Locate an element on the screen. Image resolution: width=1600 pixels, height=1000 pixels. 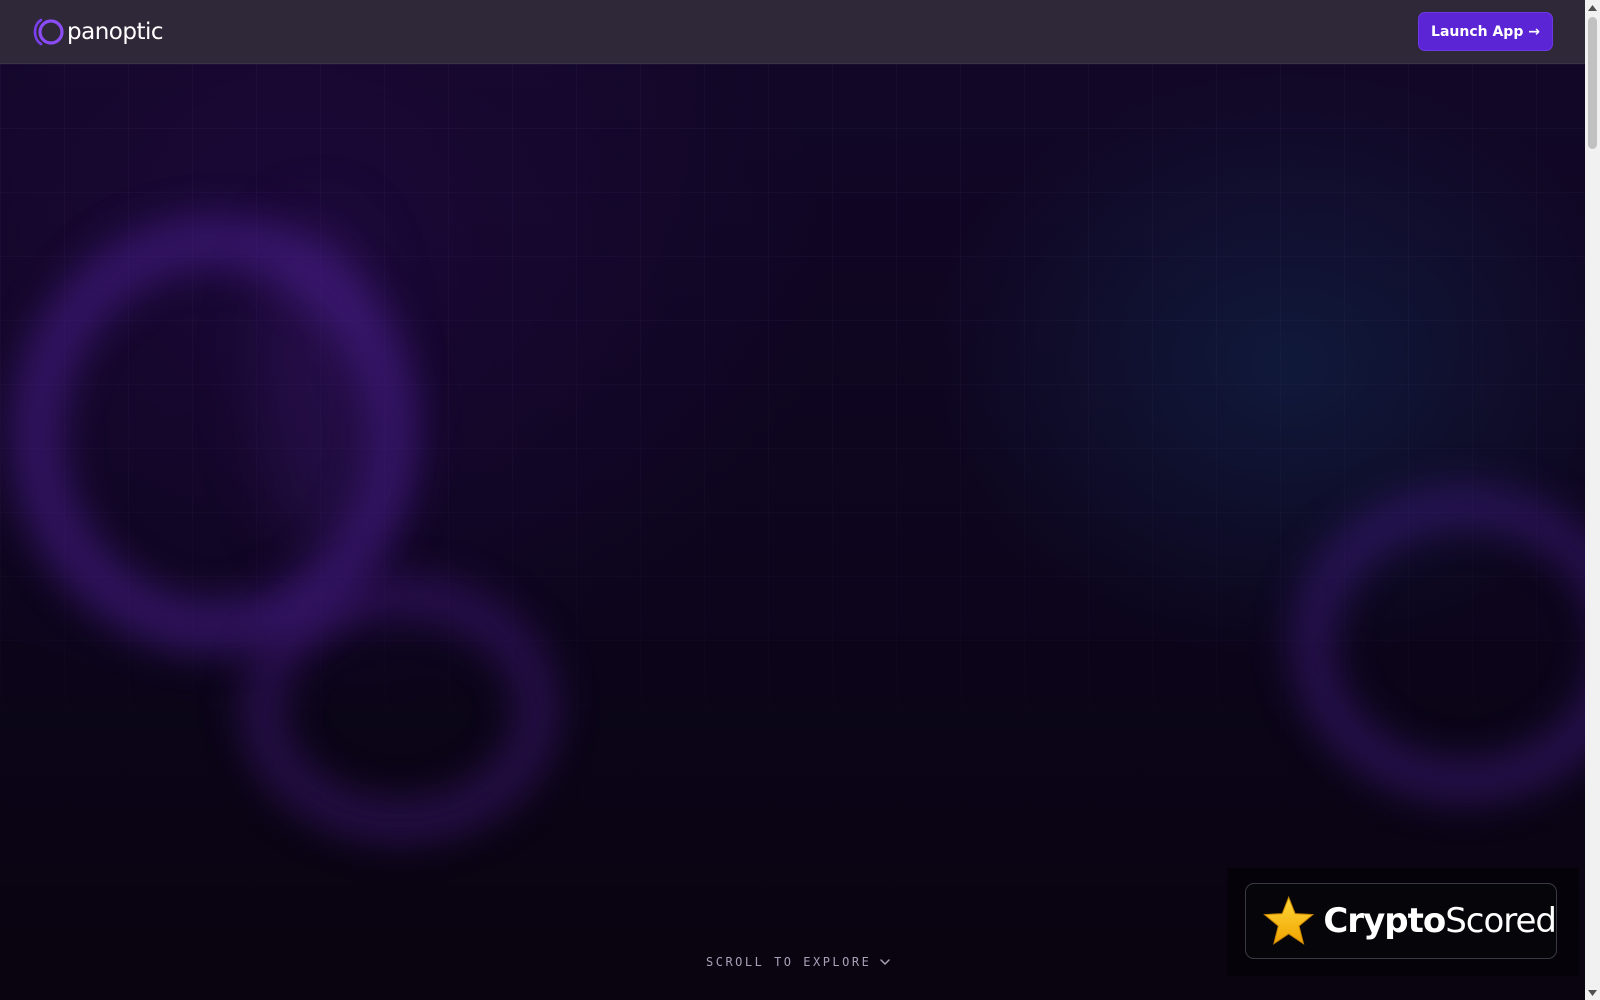
launch-app-button: Launch App → is located at coordinates (1485, 31).